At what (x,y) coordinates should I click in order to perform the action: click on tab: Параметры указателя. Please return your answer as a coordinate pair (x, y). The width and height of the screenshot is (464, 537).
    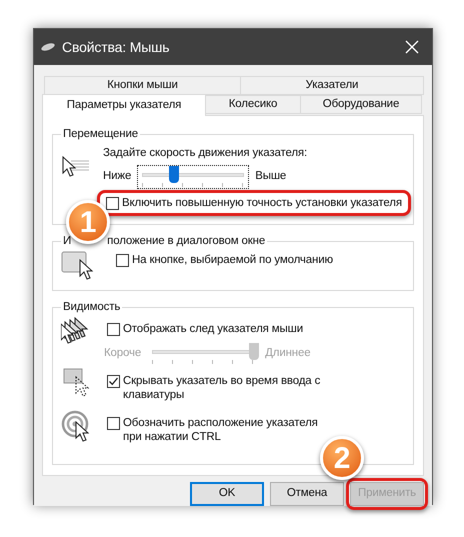
    Looking at the image, I should click on (124, 105).